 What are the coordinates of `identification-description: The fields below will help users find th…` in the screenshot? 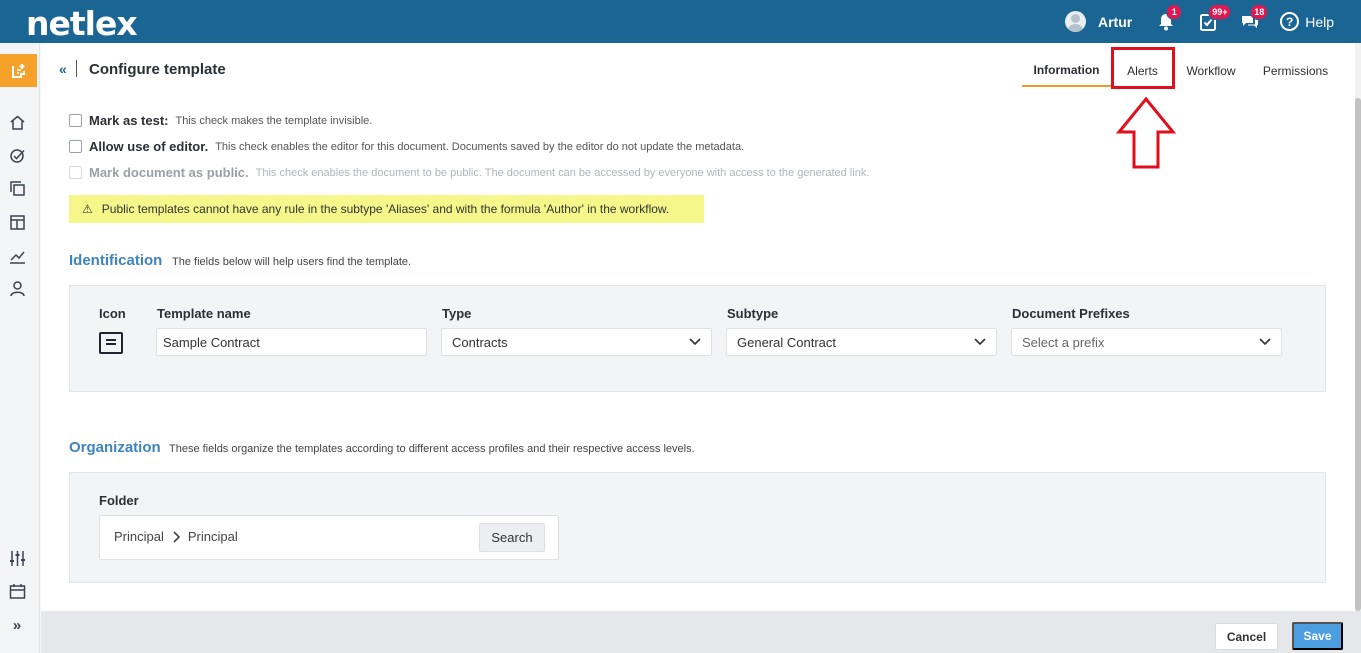 It's located at (292, 262).